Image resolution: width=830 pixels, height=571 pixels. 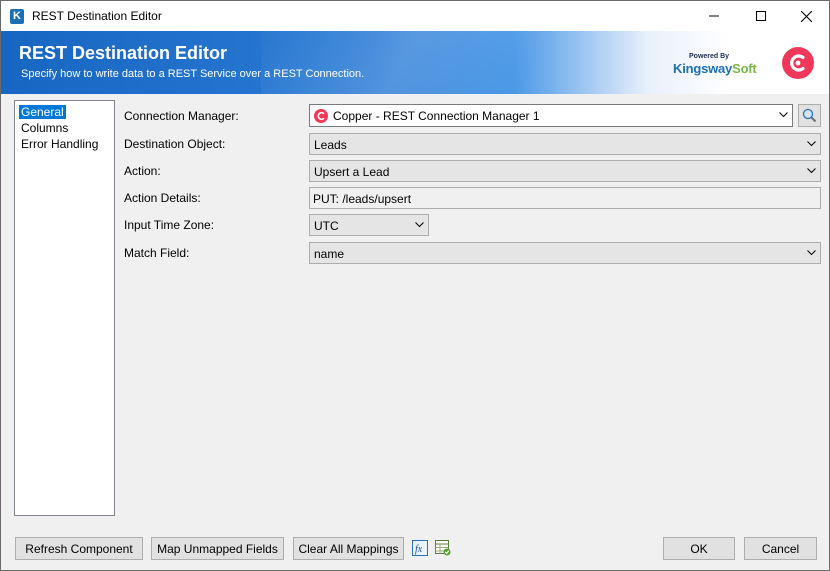 I want to click on ok-button: OK, so click(x=699, y=548).